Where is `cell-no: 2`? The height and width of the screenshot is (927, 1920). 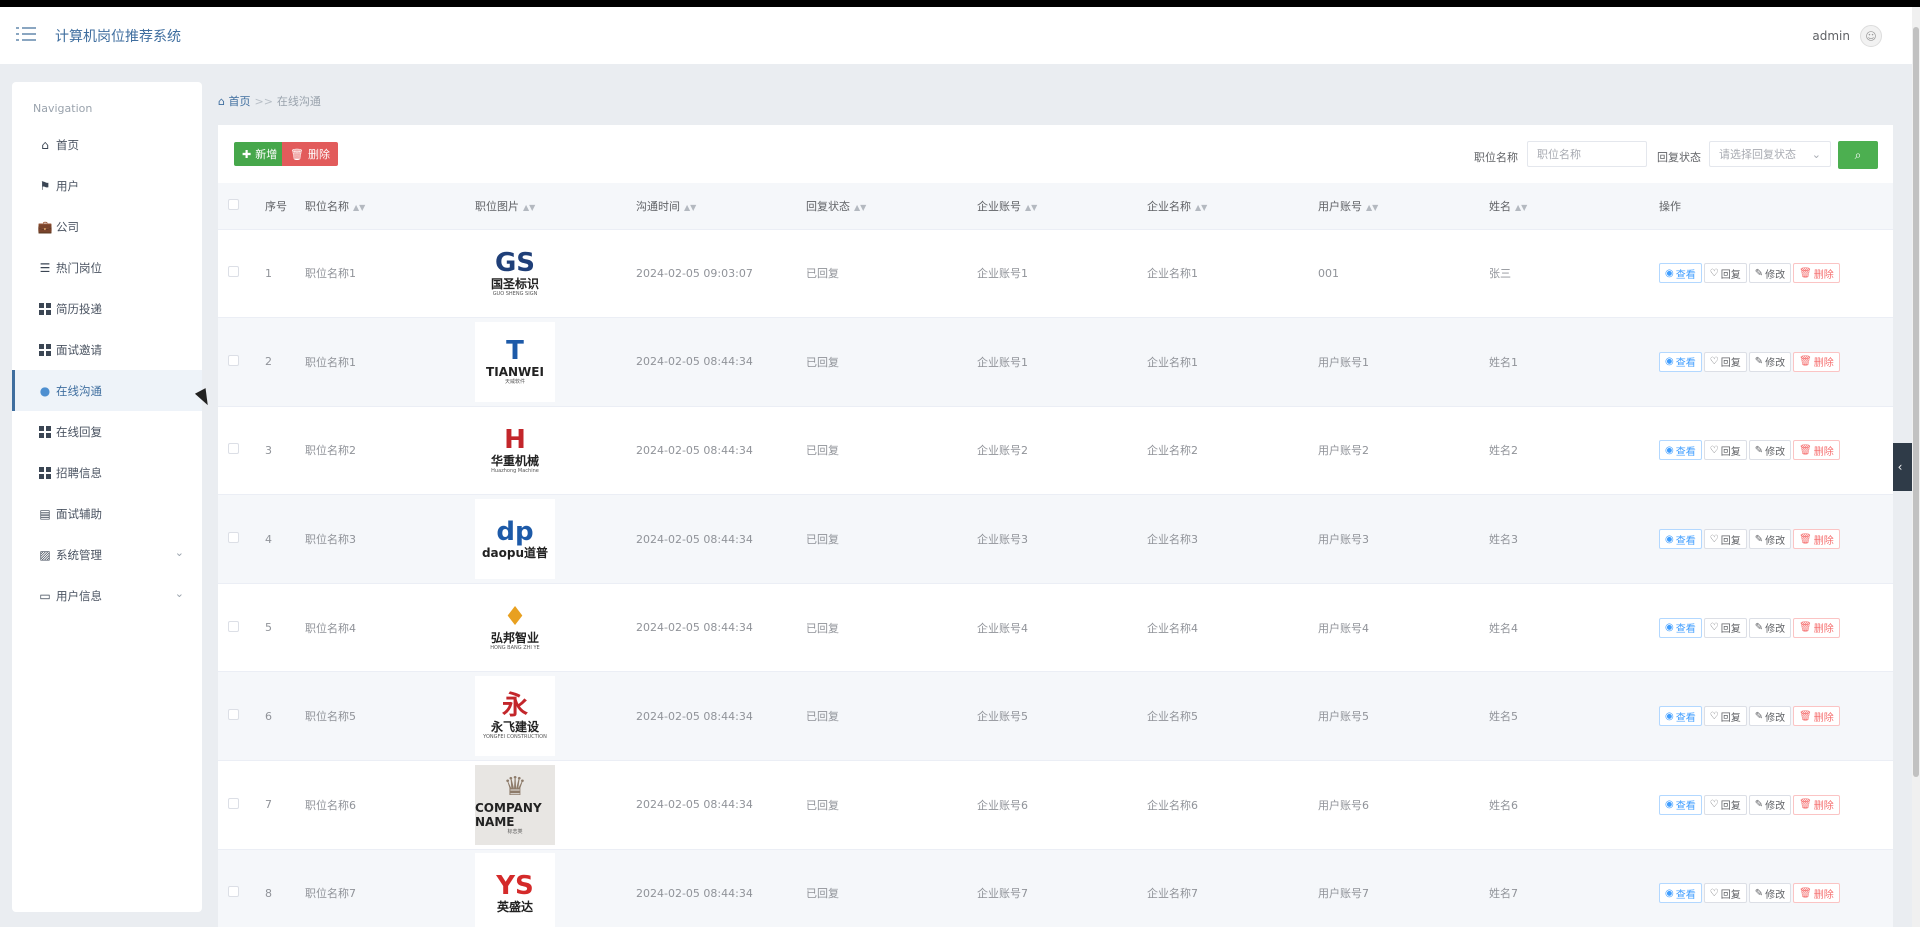 cell-no: 2 is located at coordinates (285, 362).